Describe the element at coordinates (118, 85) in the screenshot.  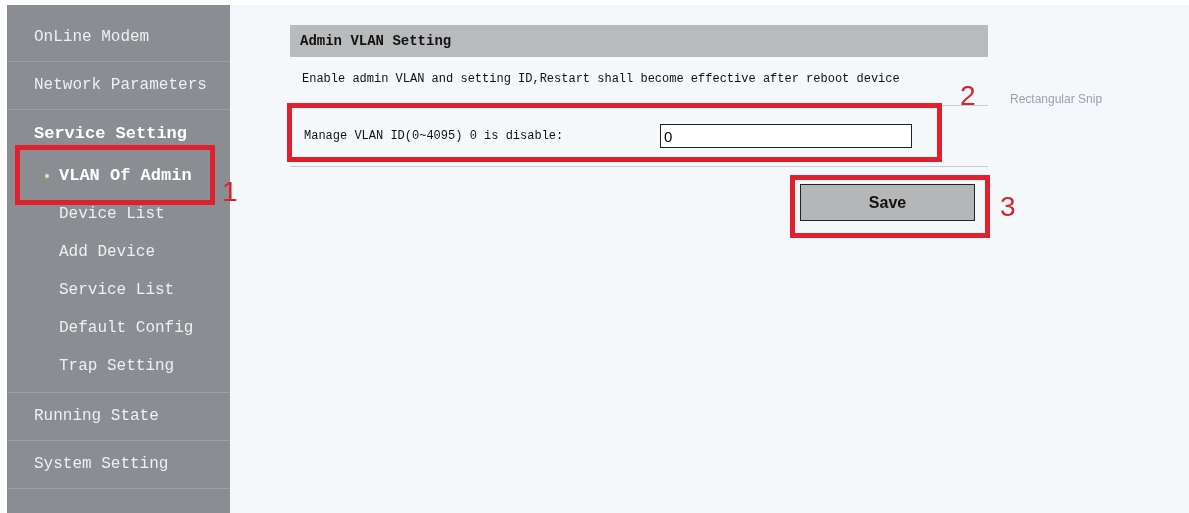
I see `menu-item: Network Parameters` at that location.